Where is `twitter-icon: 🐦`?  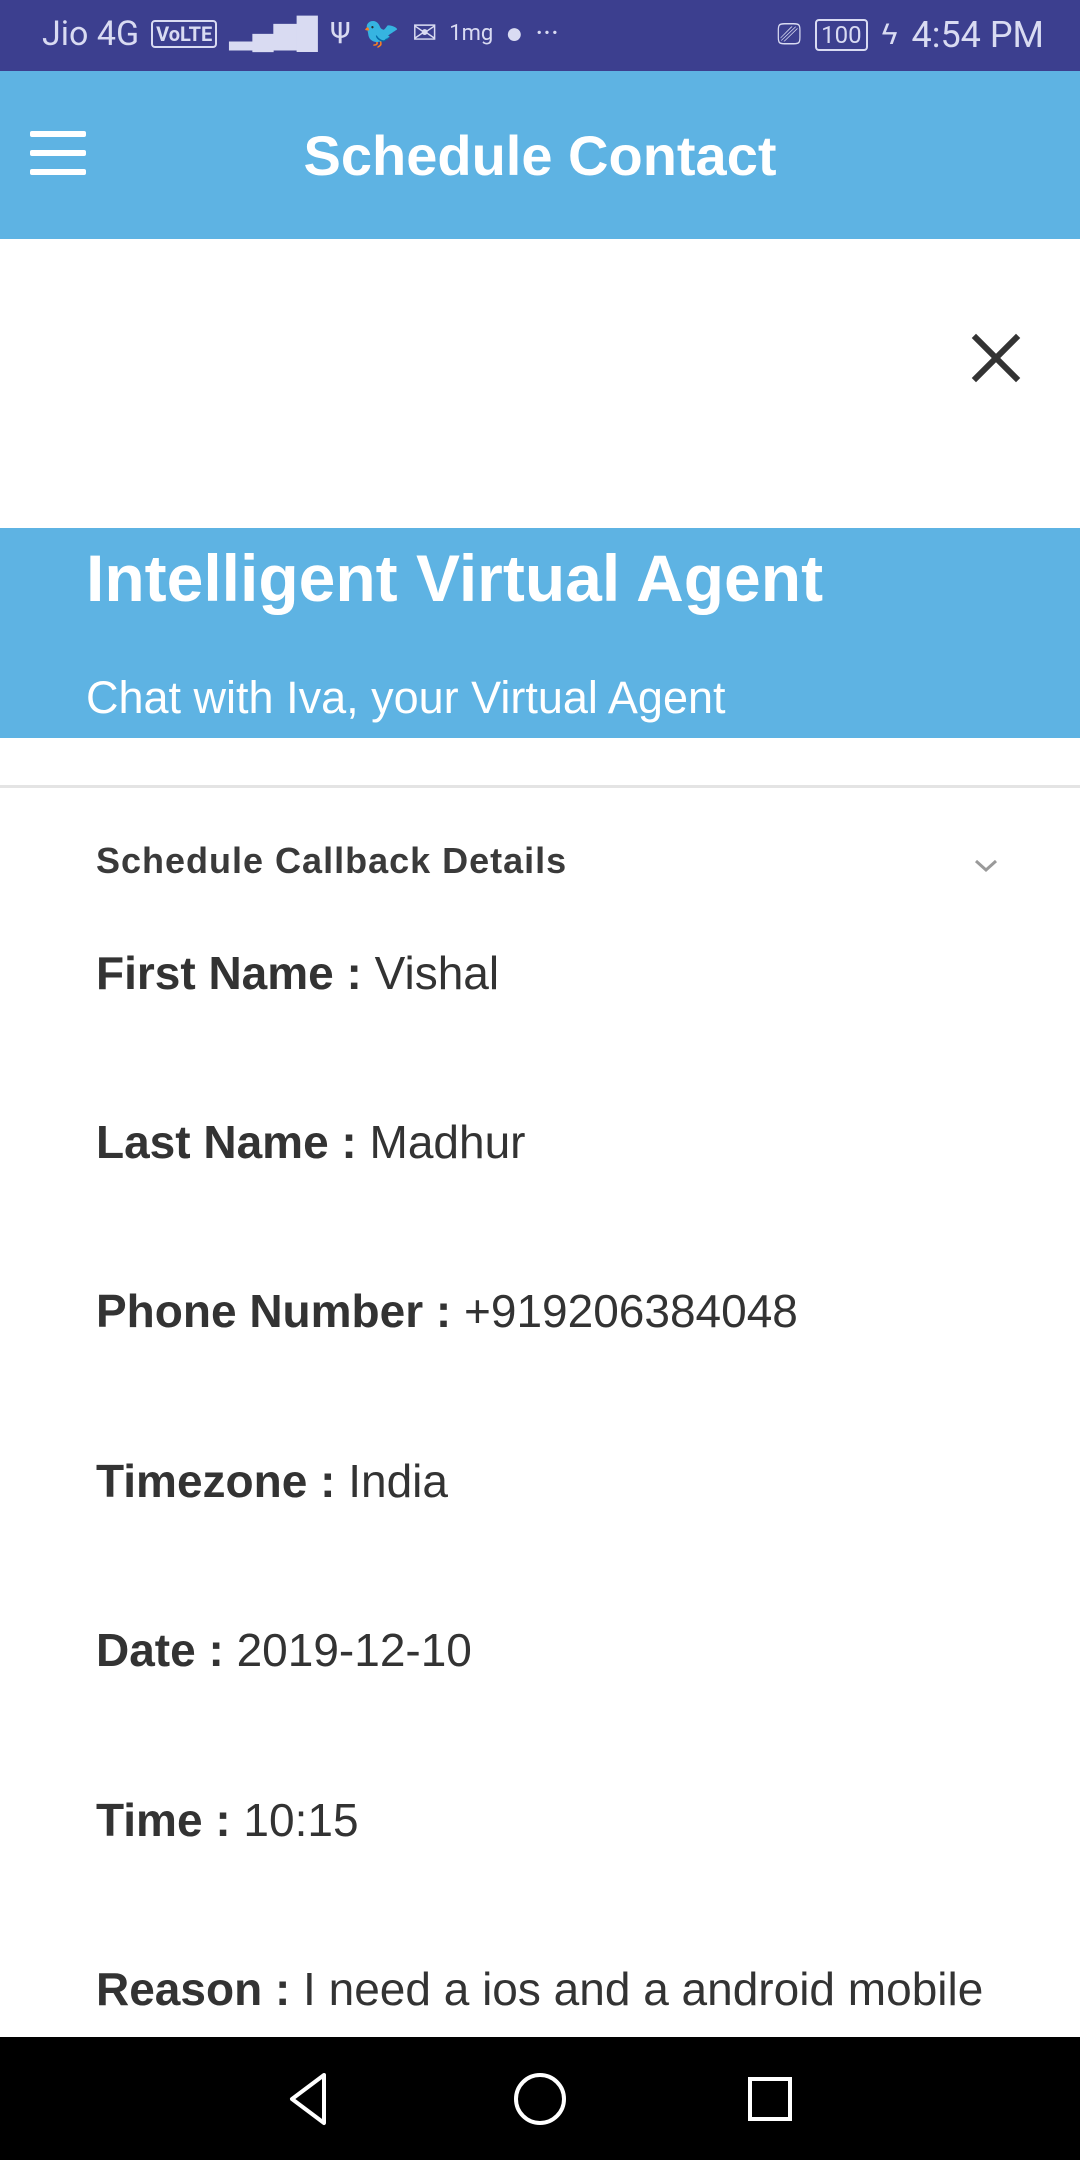 twitter-icon: 🐦 is located at coordinates (381, 33).